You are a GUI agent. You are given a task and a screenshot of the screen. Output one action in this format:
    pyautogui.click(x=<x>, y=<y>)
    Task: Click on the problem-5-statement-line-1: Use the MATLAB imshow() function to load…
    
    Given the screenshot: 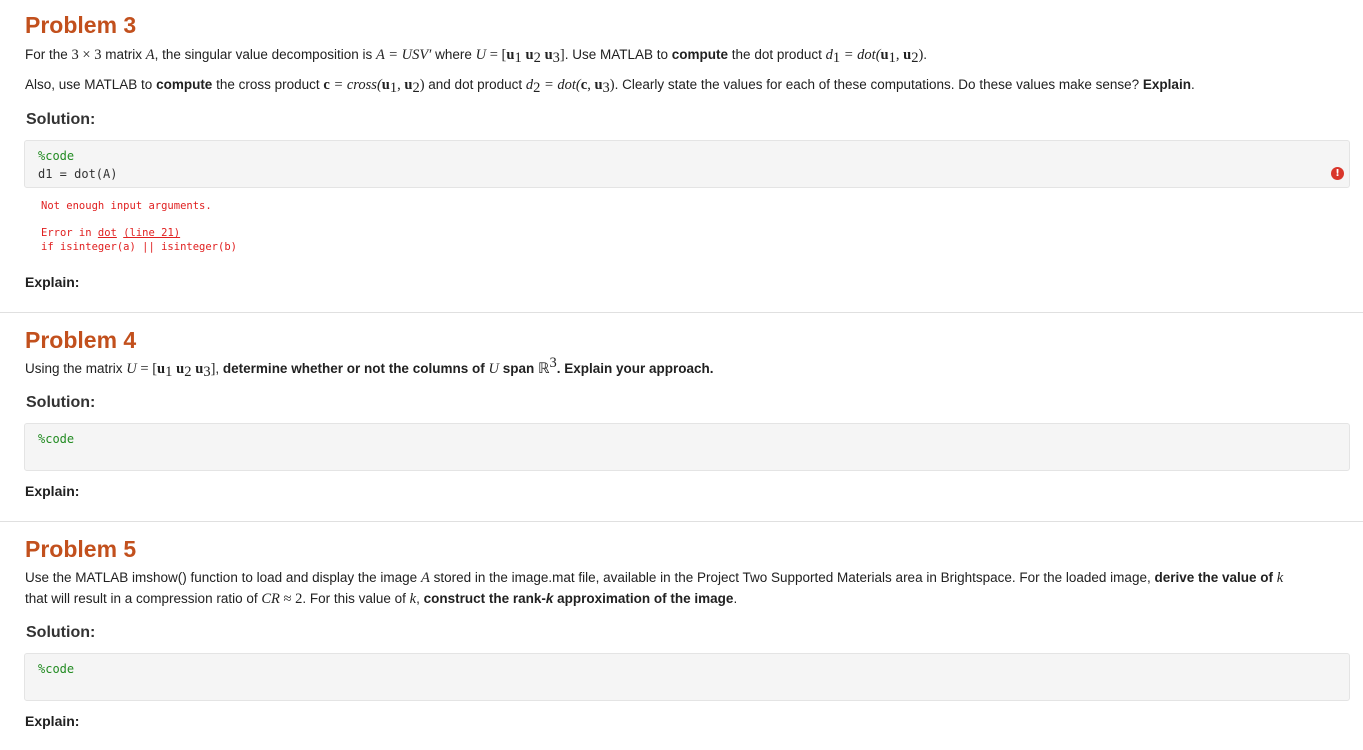 What is the action you would take?
    pyautogui.click(x=654, y=578)
    